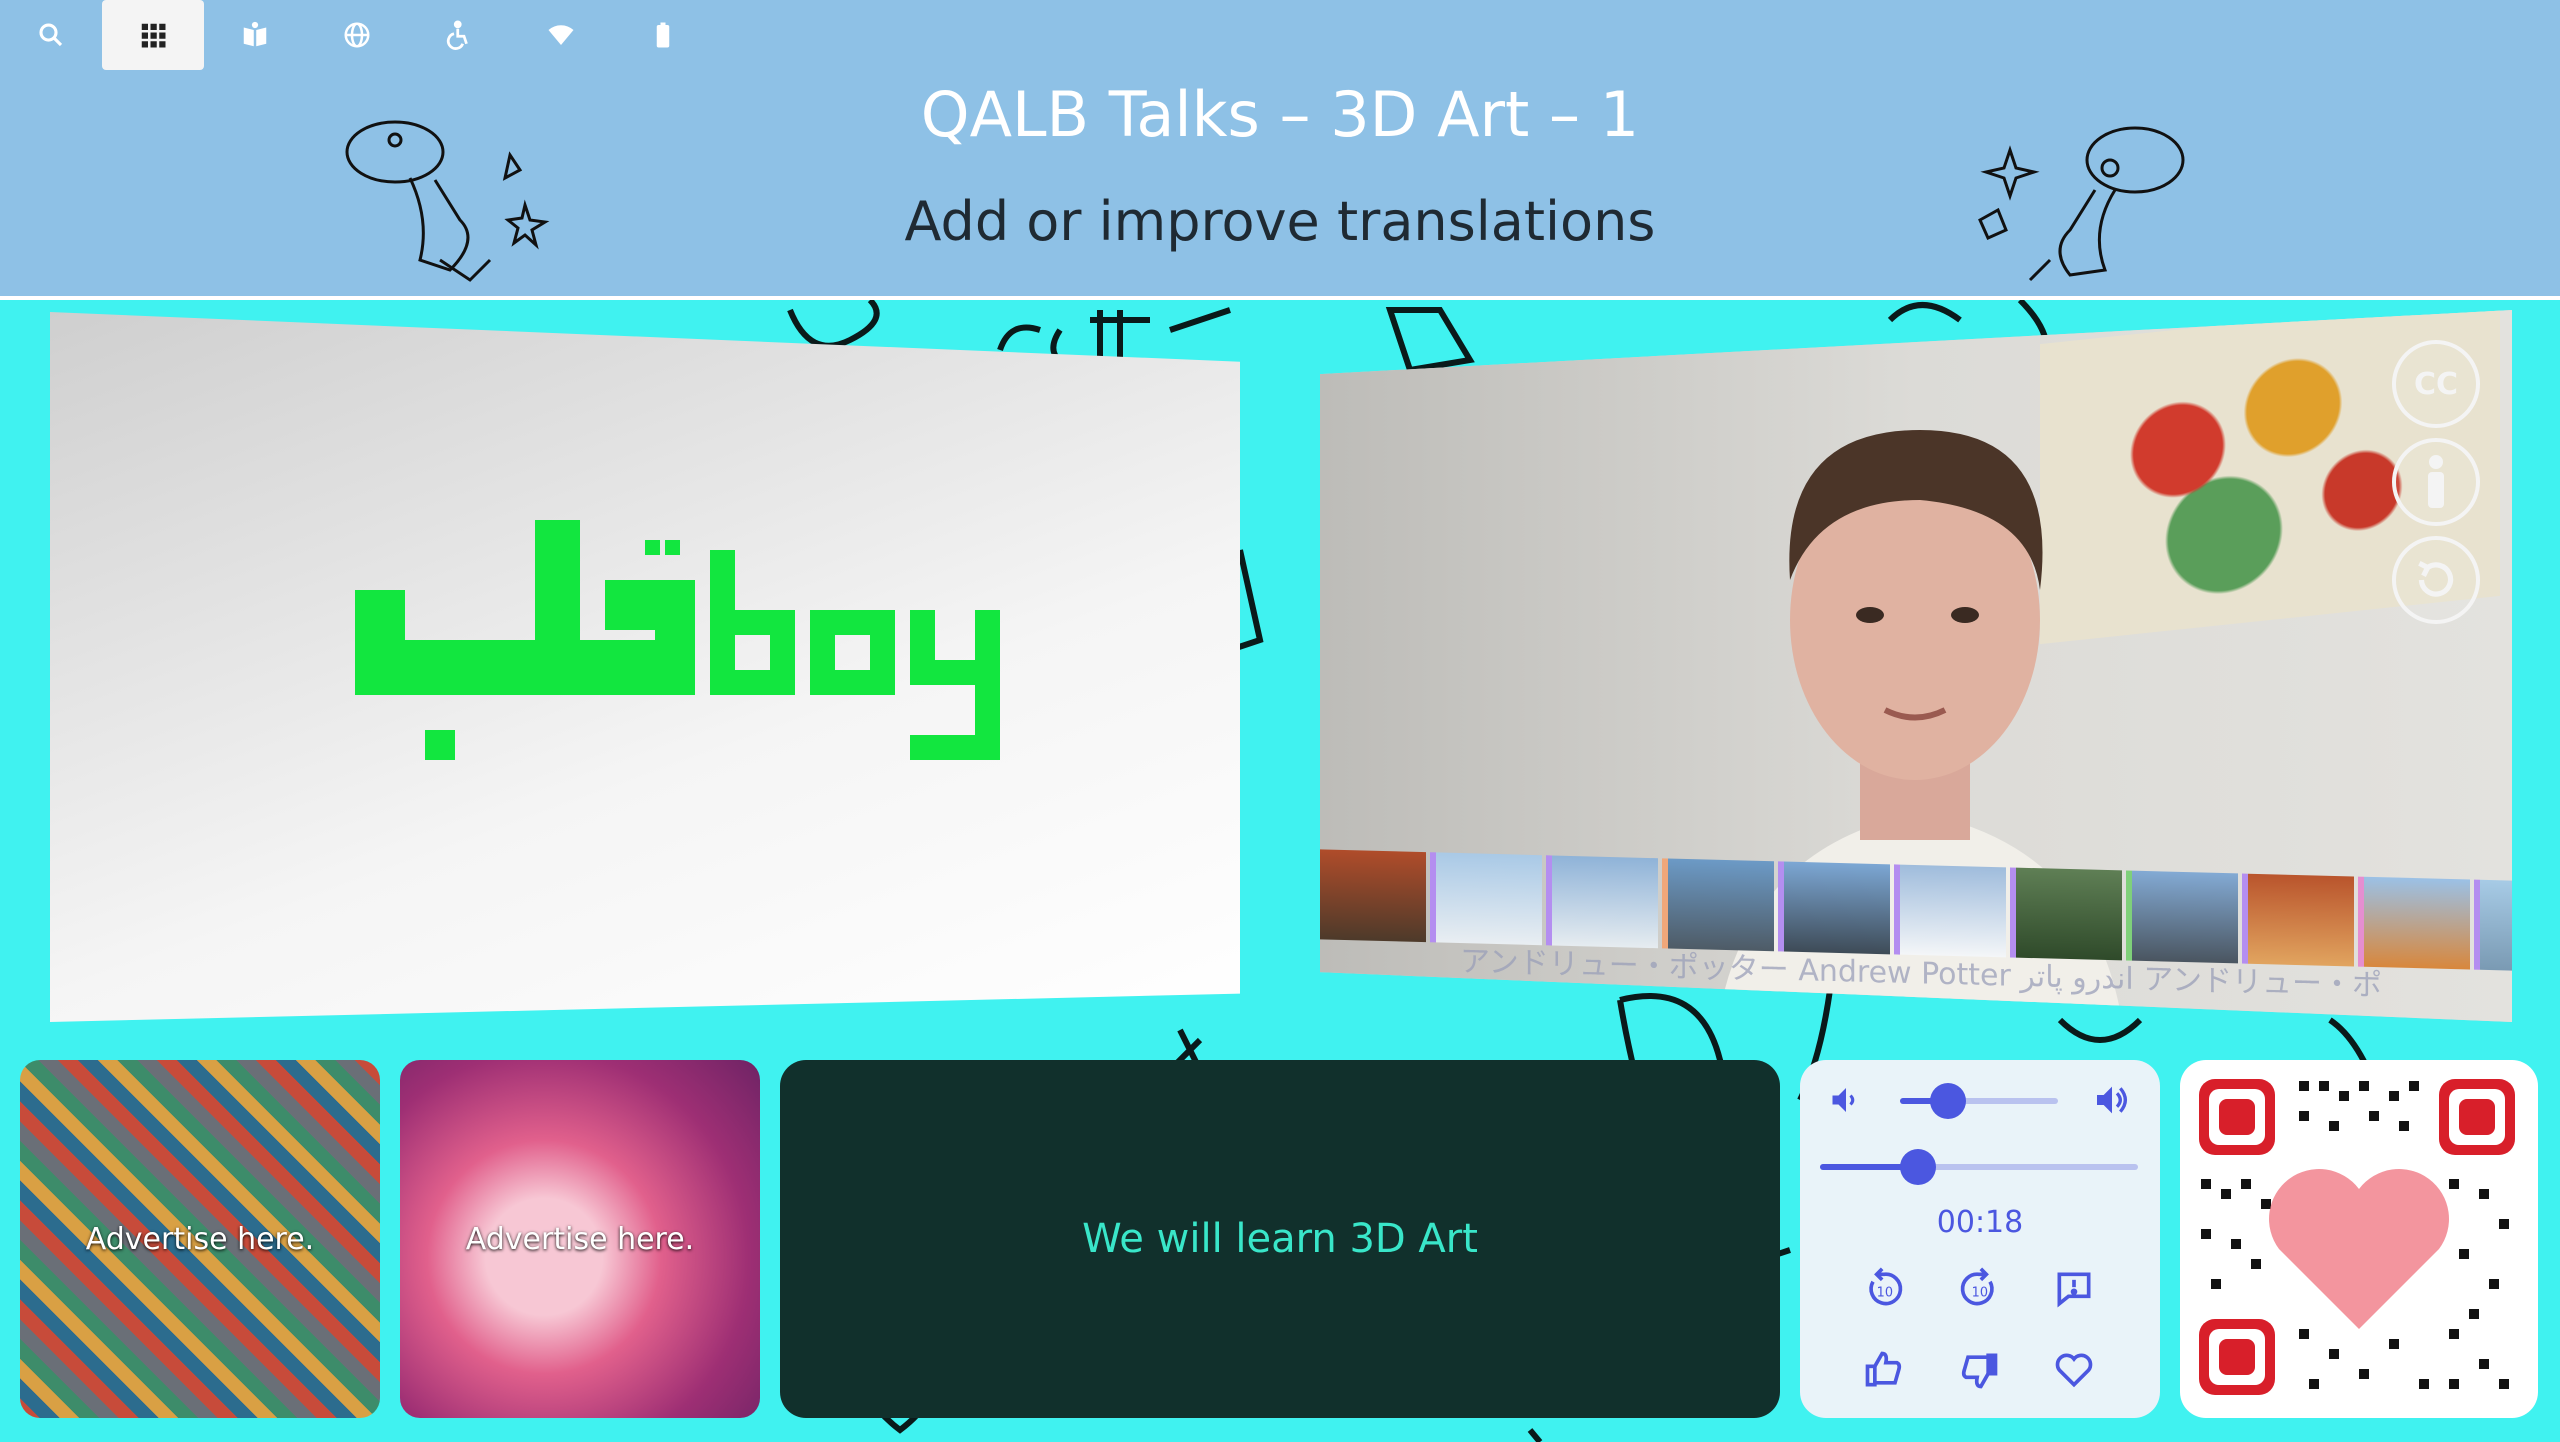 The height and width of the screenshot is (1442, 2560). I want to click on alien-doodle-right, so click(2081, 204).